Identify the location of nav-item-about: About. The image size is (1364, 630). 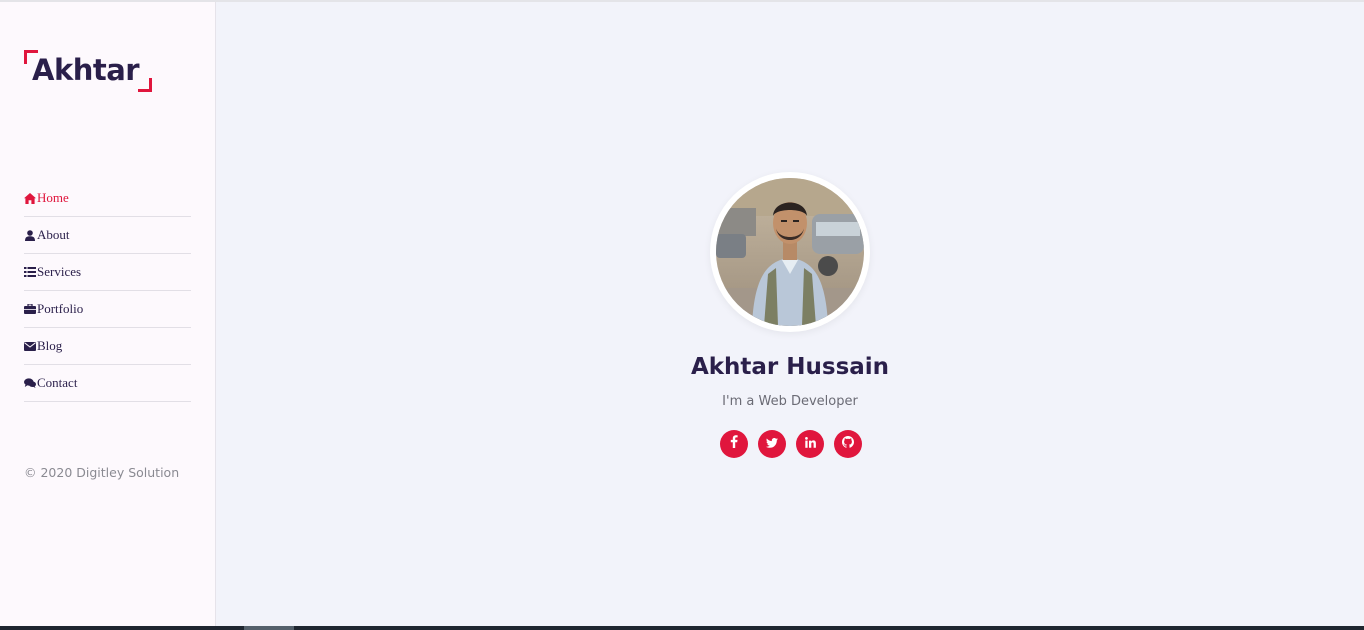
(107, 235).